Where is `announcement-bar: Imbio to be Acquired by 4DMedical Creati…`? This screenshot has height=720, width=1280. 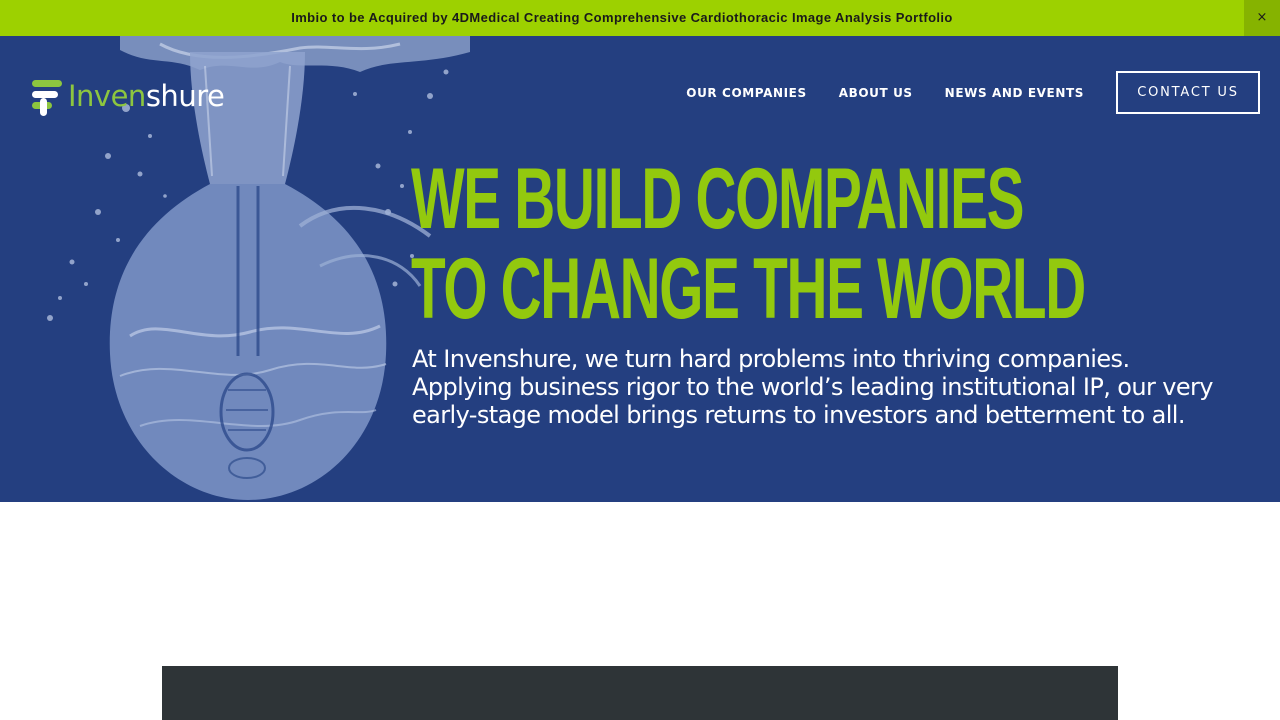 announcement-bar: Imbio to be Acquired by 4DMedical Creati… is located at coordinates (640, 18).